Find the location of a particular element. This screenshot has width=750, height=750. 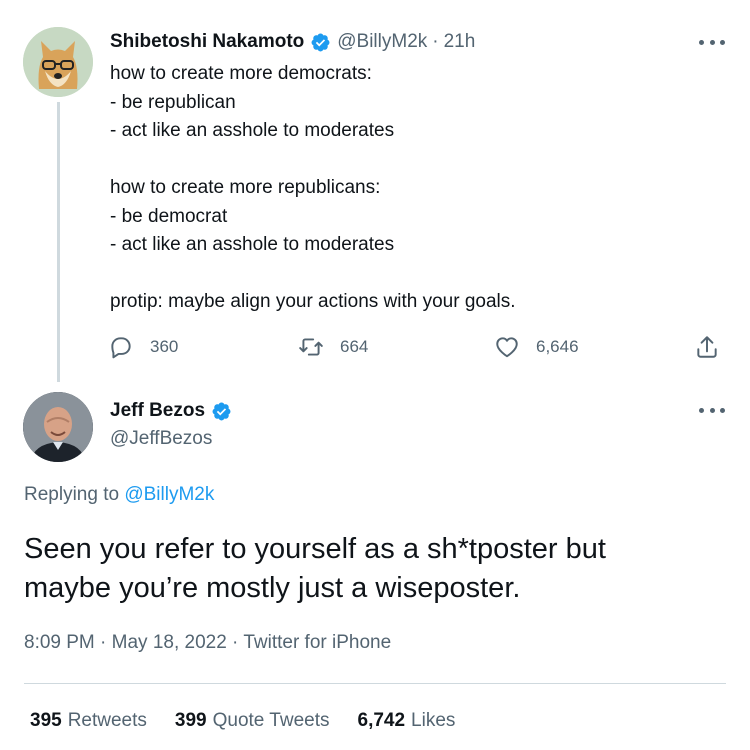

reply-handle: @JeffBezos is located at coordinates (161, 439).